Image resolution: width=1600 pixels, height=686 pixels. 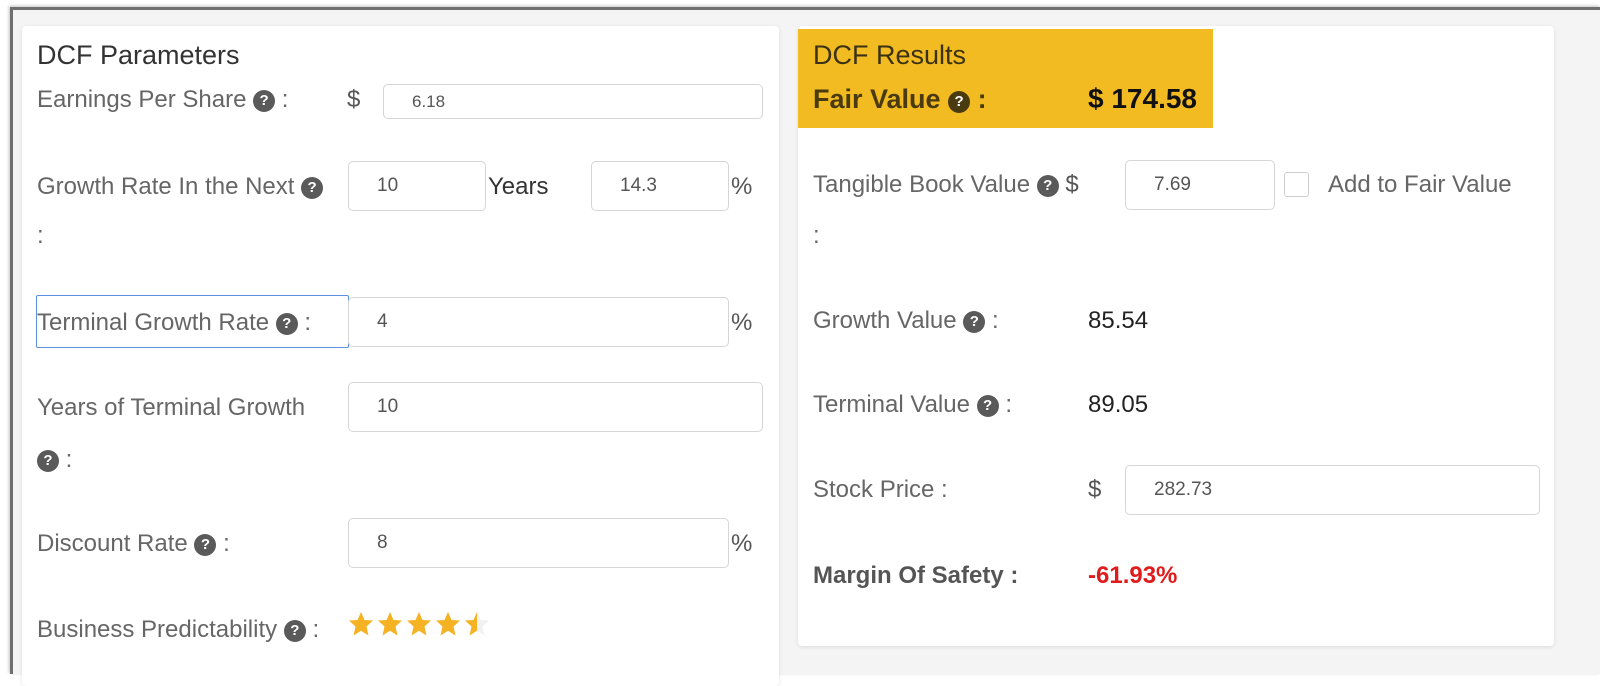 I want to click on discount-label-group: Discount Rate ? :, so click(x=133, y=544).